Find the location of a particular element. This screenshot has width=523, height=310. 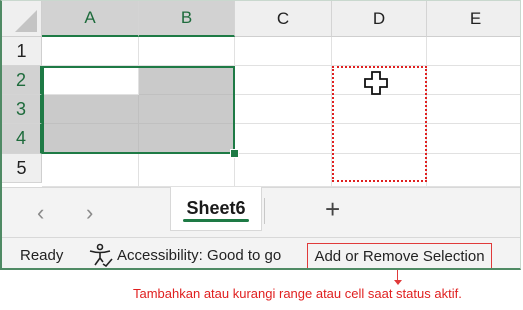

sheet-tab-label: Sheet6 is located at coordinates (216, 208).